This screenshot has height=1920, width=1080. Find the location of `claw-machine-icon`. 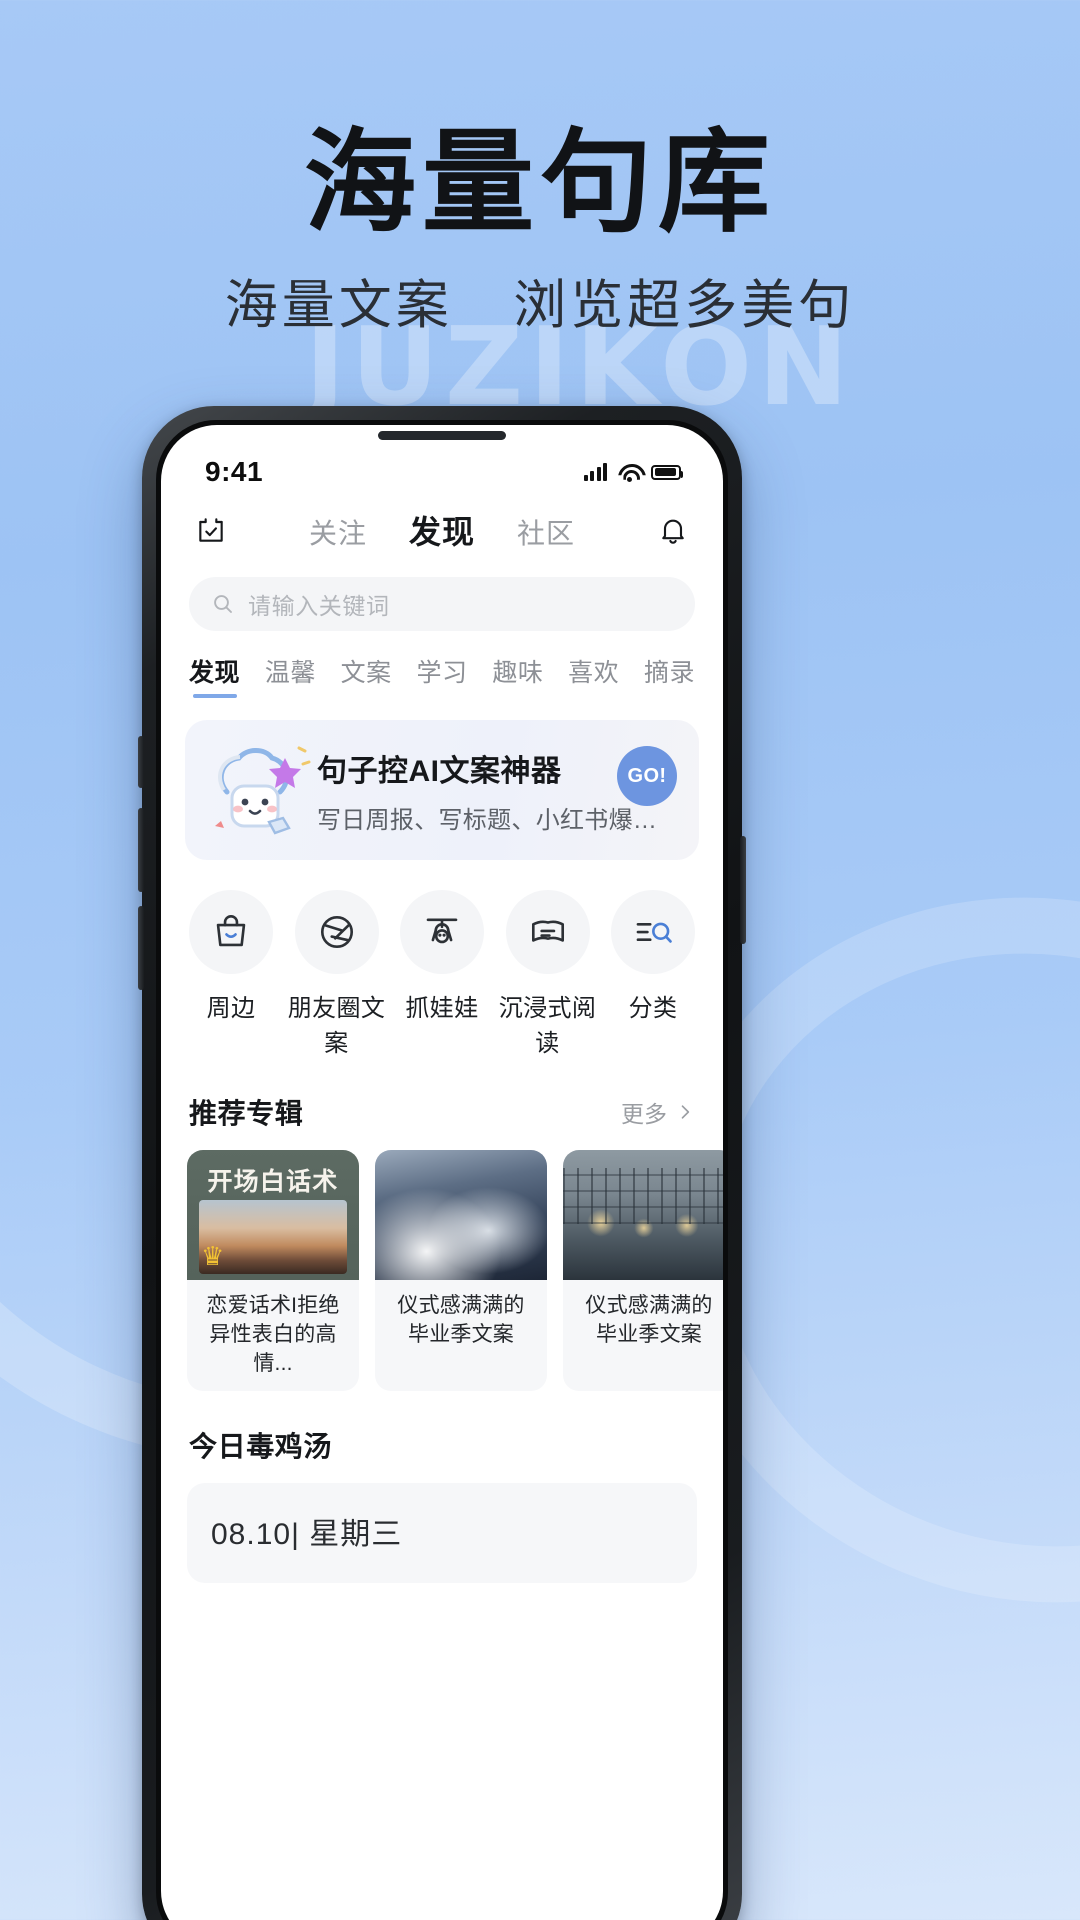

claw-machine-icon is located at coordinates (442, 932).